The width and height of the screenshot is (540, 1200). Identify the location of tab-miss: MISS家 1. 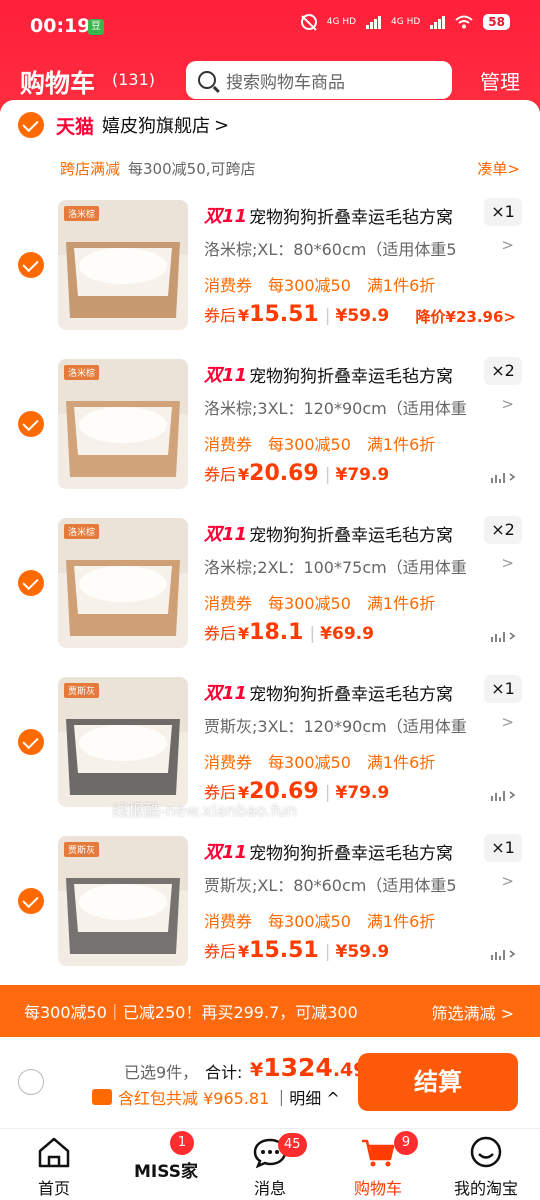
(162, 1164).